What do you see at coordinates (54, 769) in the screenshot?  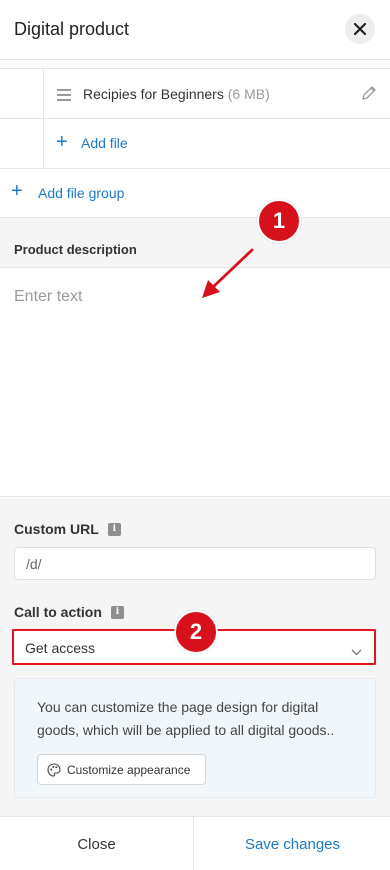 I see `palette-icon` at bounding box center [54, 769].